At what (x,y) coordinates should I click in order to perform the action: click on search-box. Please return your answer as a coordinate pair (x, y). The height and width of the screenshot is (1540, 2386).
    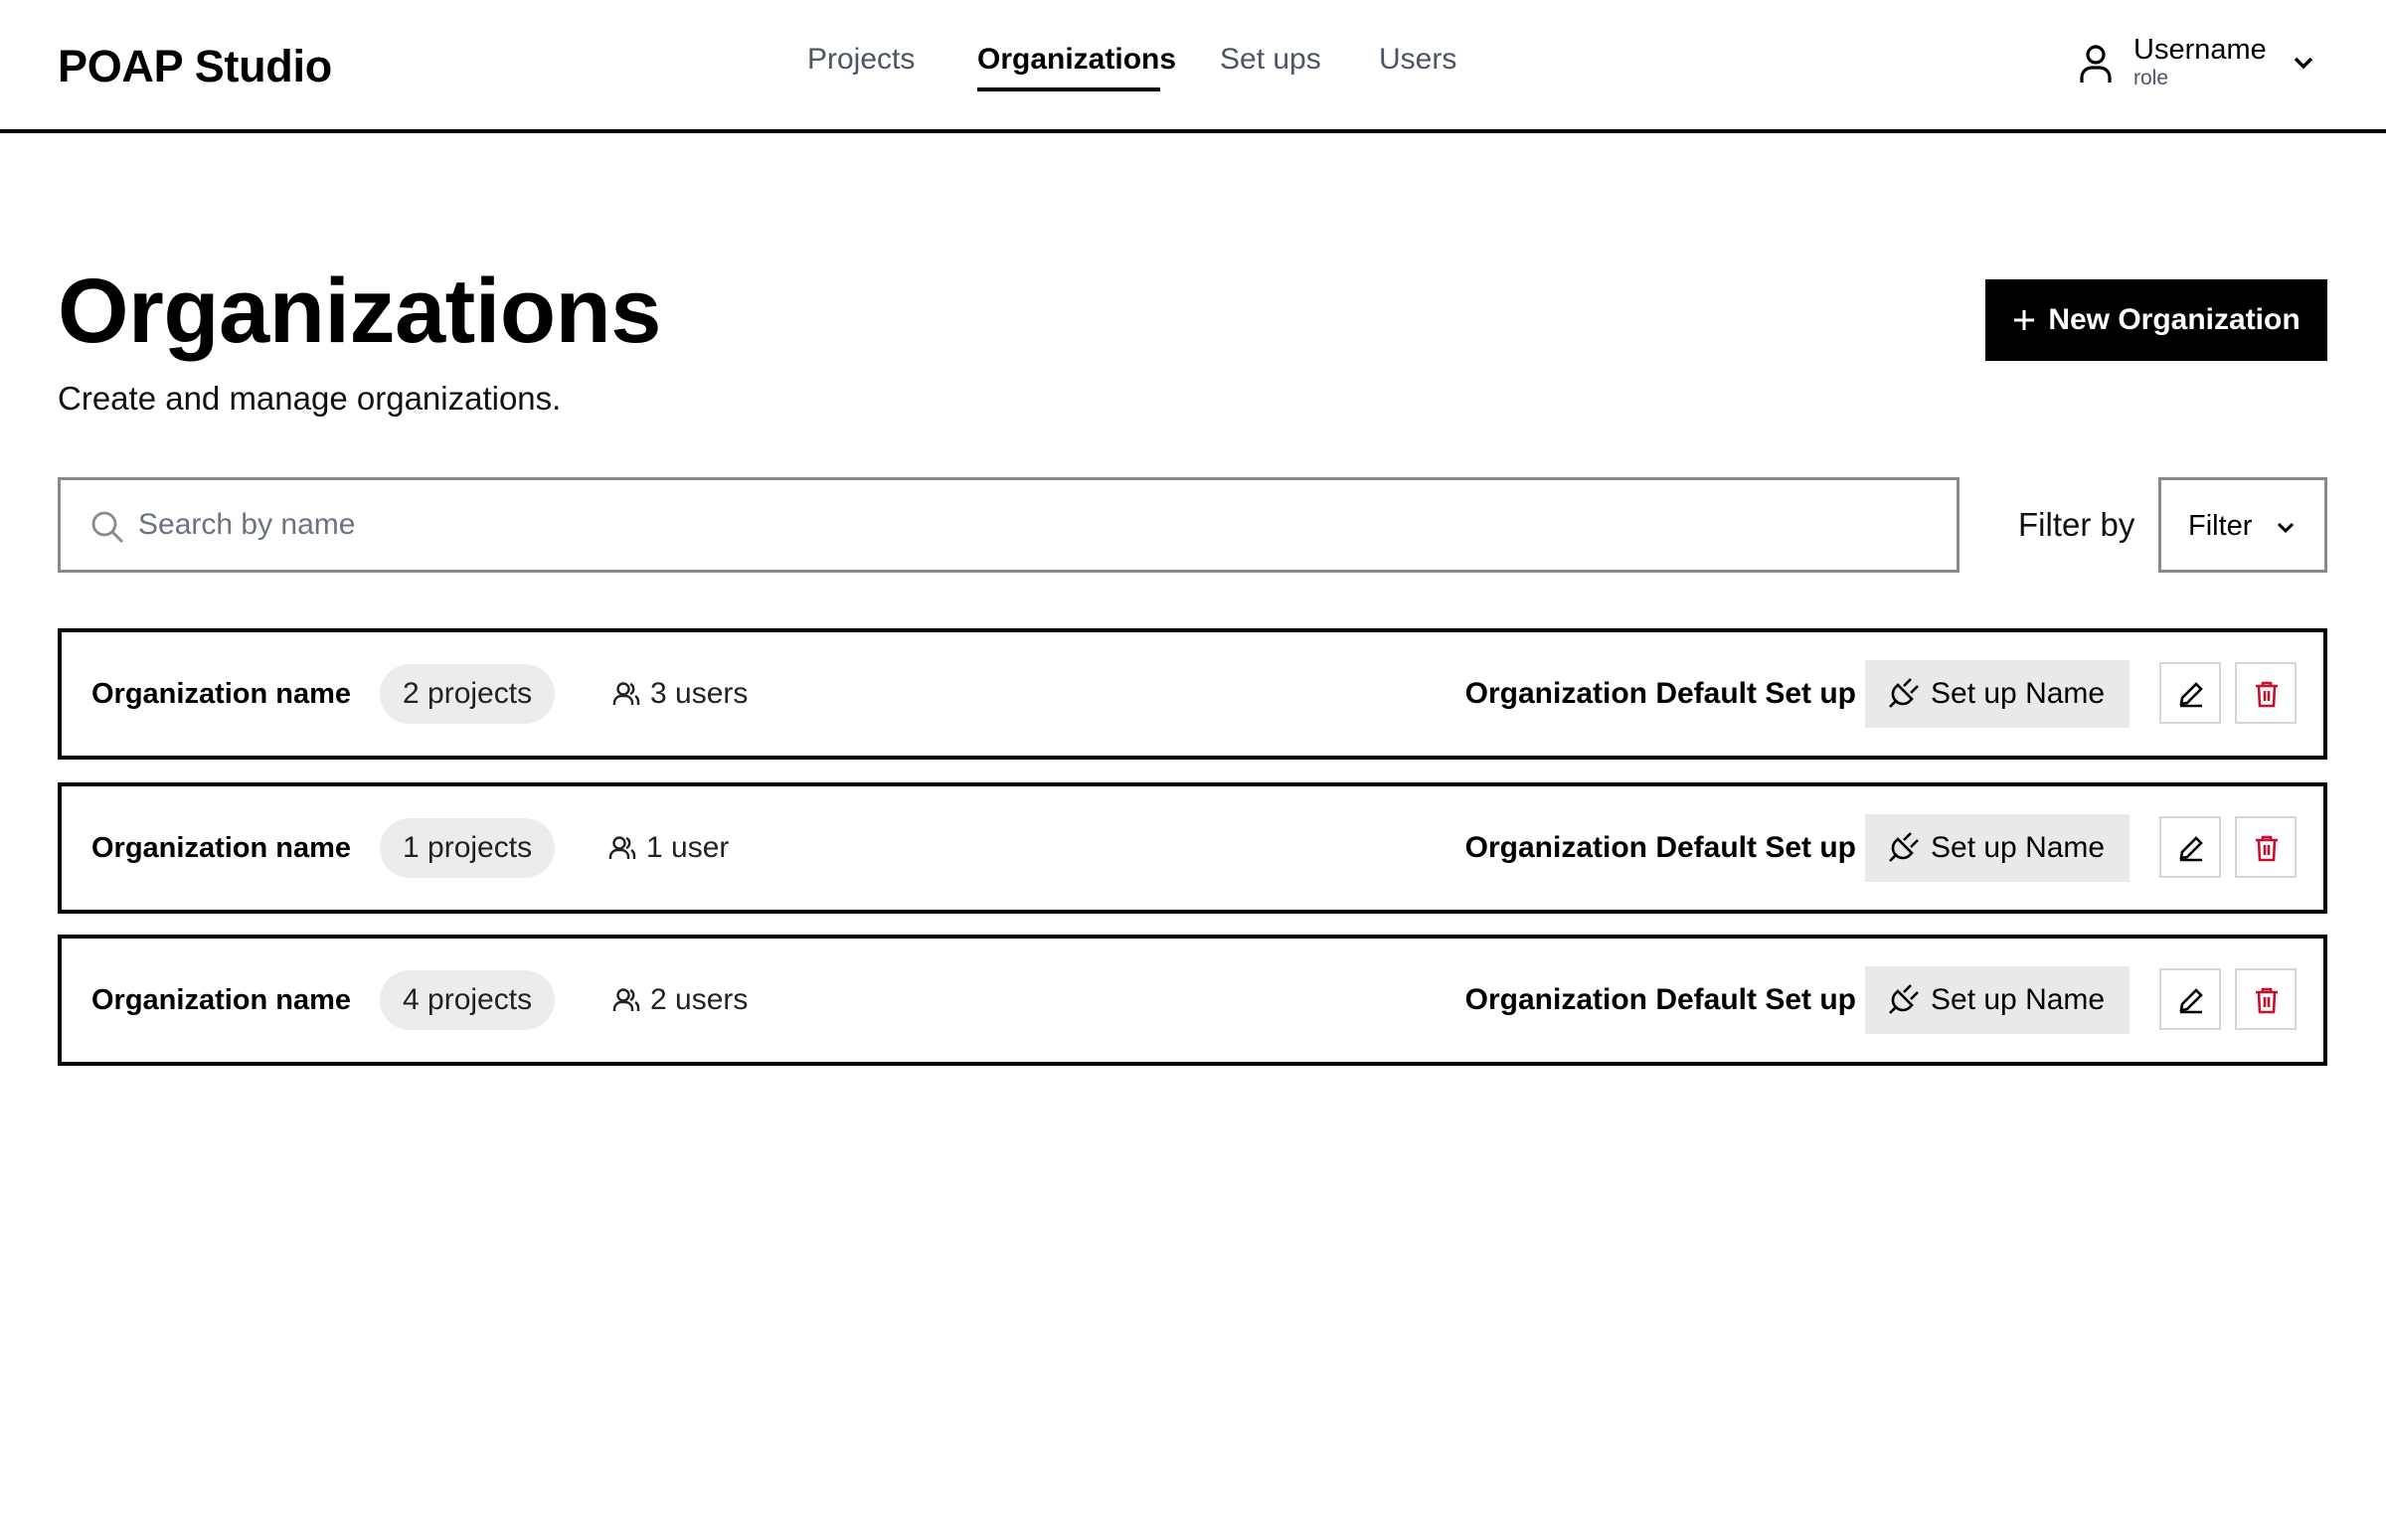
    Looking at the image, I should click on (1009, 525).